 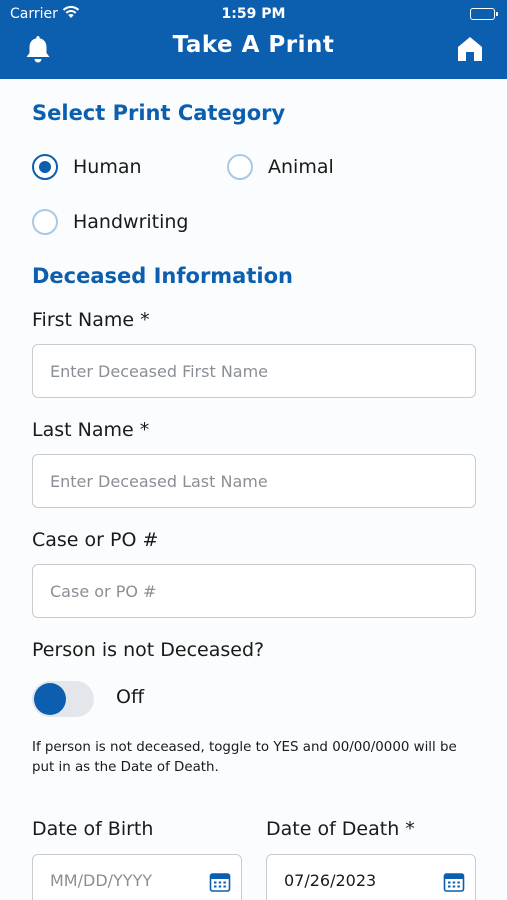 I want to click on top-bar: Carrier 1:59 PM Take A Print, so click(x=253, y=39).